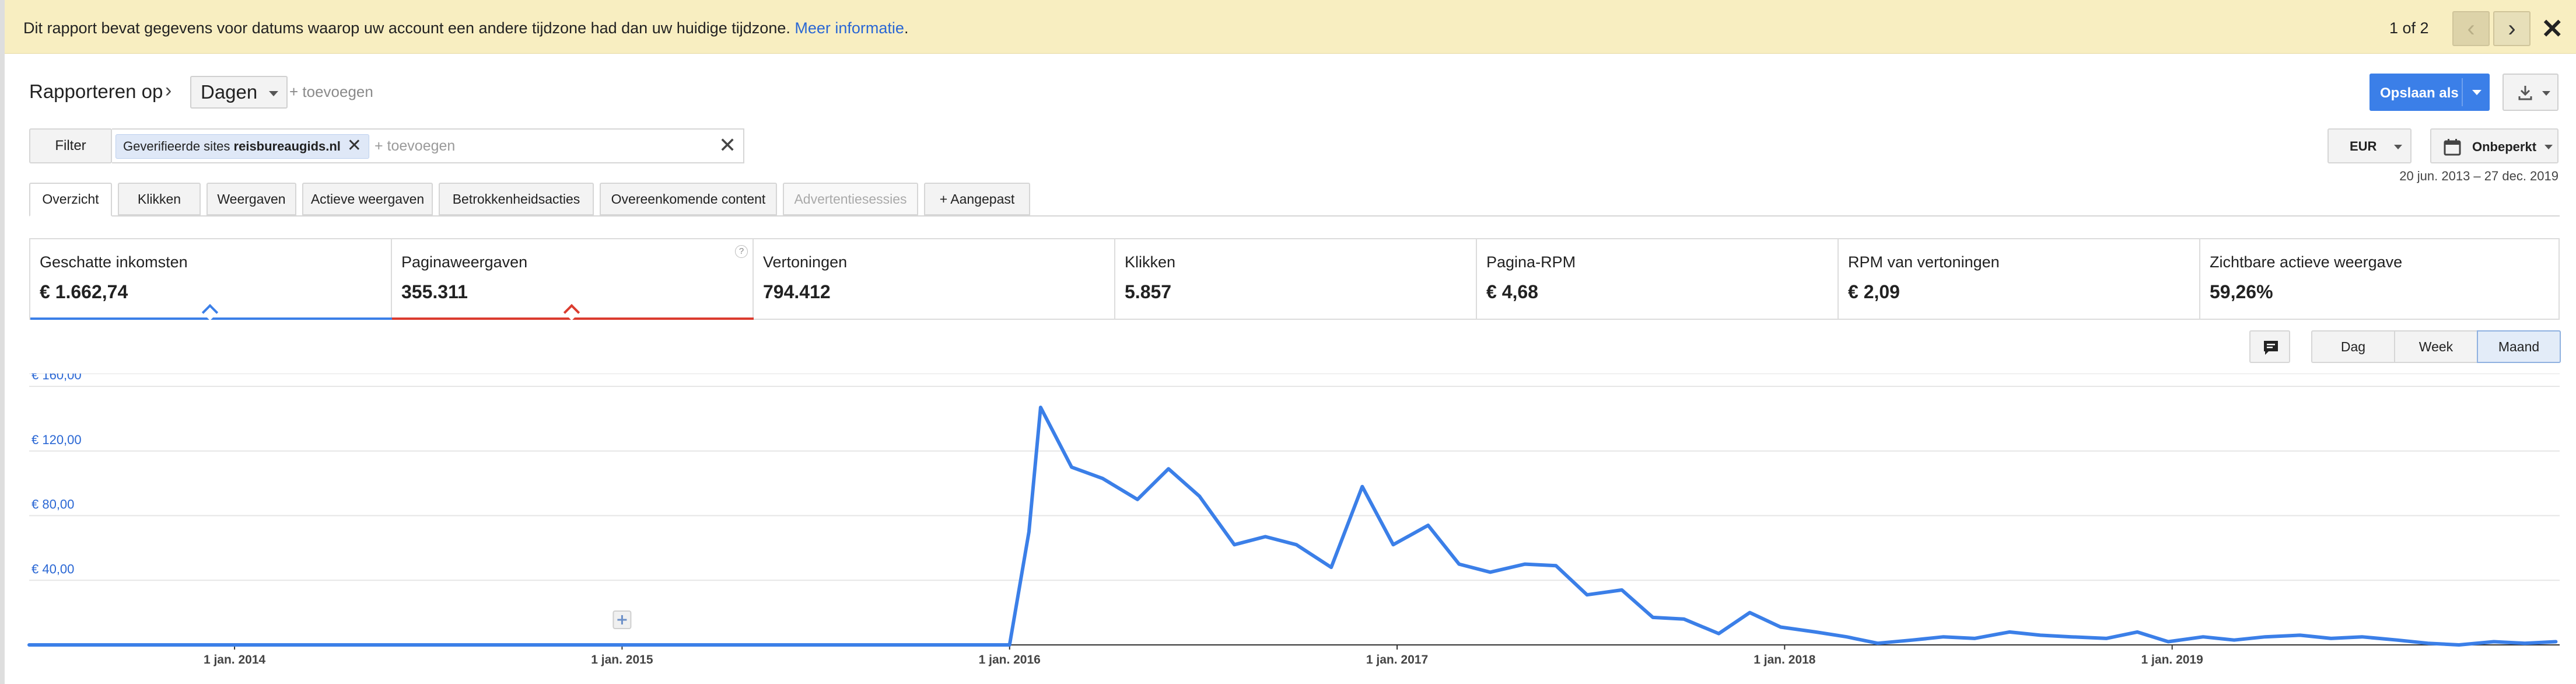  Describe the element at coordinates (688, 199) in the screenshot. I see `tab-overeenkomende-content: Overeenkomende content` at that location.